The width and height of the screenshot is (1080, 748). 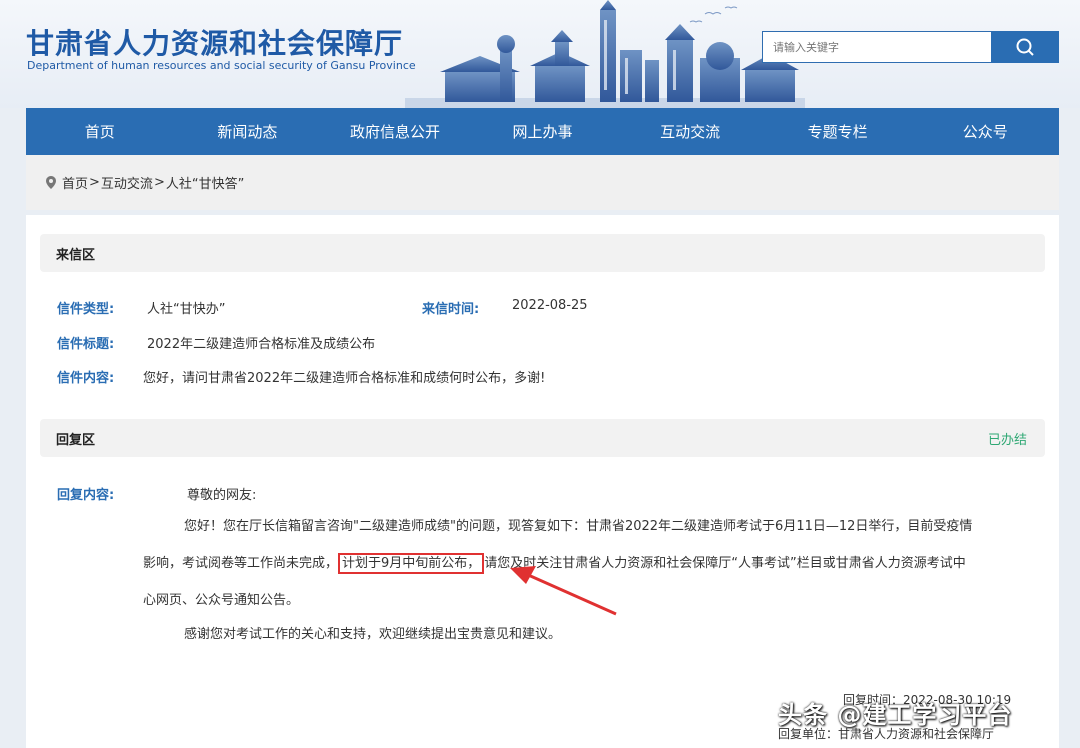 What do you see at coordinates (100, 131) in the screenshot?
I see `nav-item-home: 首页` at bounding box center [100, 131].